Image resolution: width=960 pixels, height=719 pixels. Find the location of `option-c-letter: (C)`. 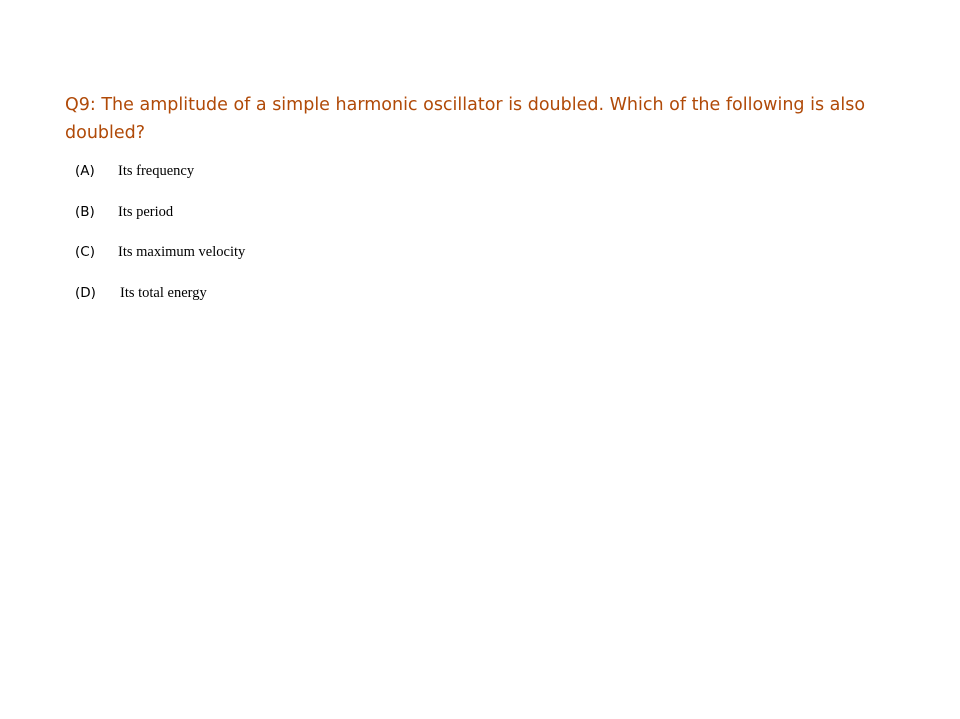

option-c-letter: (C) is located at coordinates (85, 252).